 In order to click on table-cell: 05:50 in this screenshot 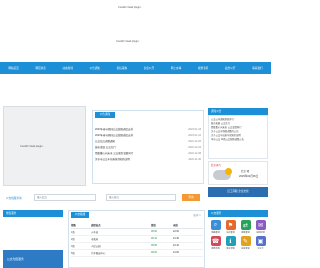, I will do `click(162, 246)`.